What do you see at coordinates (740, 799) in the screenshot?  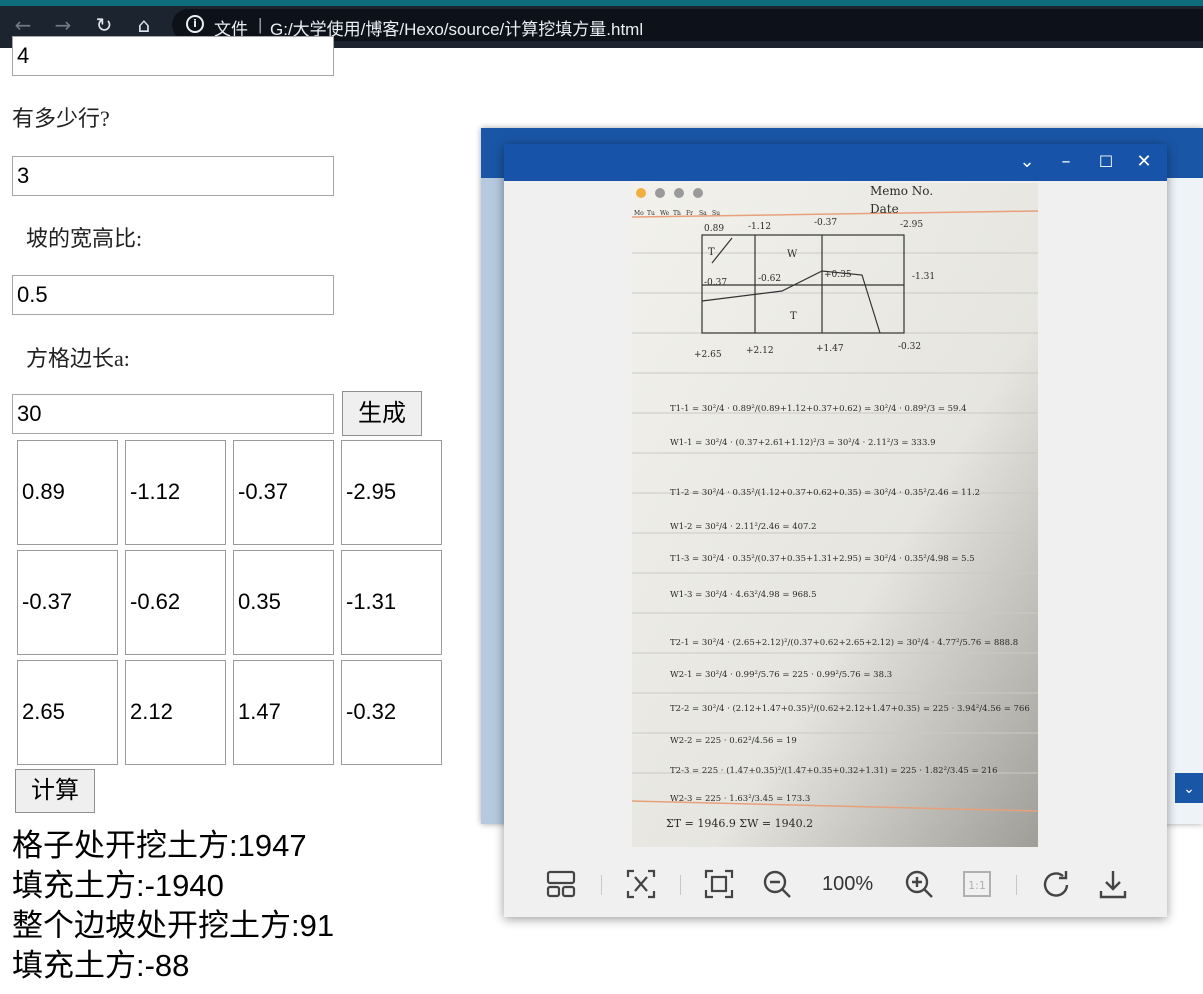 I see `equation-line: W2-3 = 225 · 1.63²/3.45 = 173.3` at bounding box center [740, 799].